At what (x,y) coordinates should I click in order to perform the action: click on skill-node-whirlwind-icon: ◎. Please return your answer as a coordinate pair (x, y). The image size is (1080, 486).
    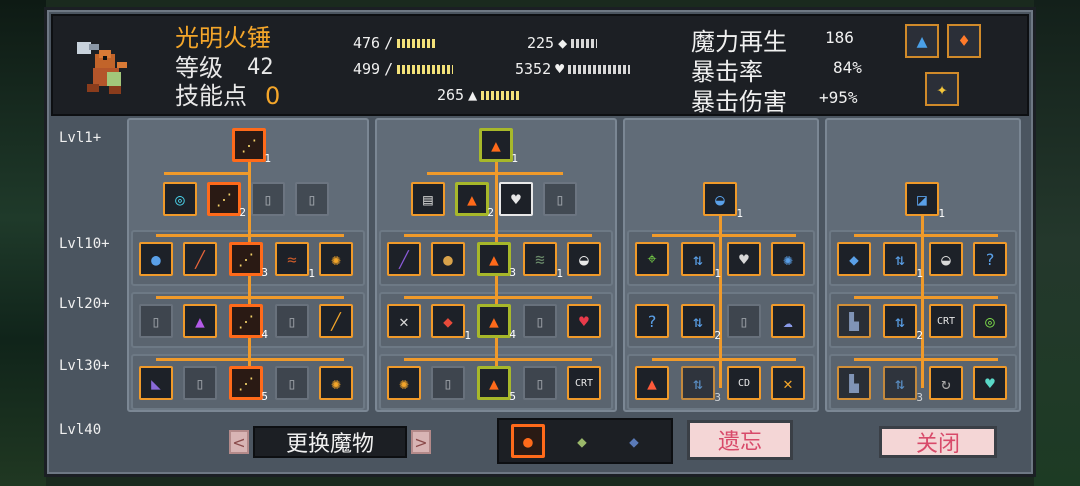
    Looking at the image, I should click on (180, 199).